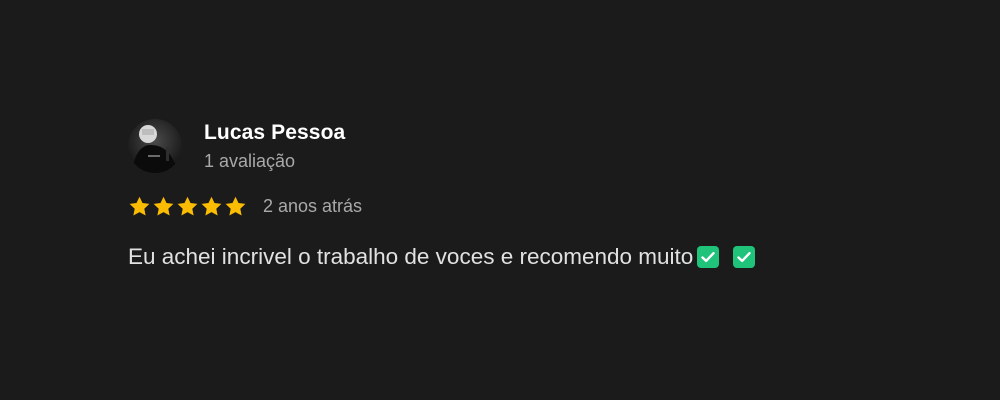 The width and height of the screenshot is (1000, 400). I want to click on avatar-photo-icon, so click(155, 146).